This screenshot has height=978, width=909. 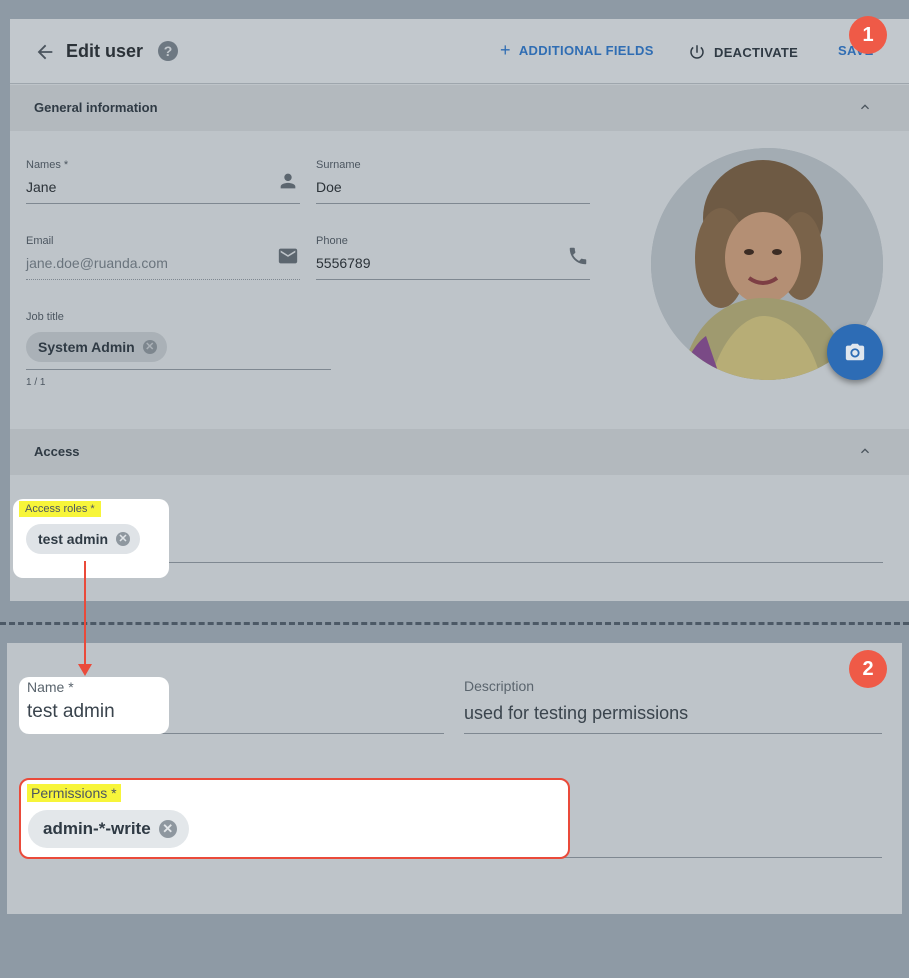 I want to click on names-input: Jane, so click(x=41, y=187).